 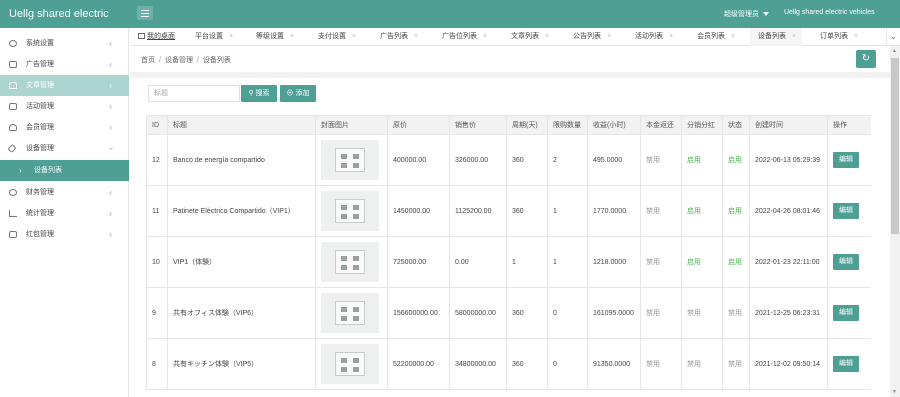 I want to click on col-header-title: 标题, so click(x=241, y=125).